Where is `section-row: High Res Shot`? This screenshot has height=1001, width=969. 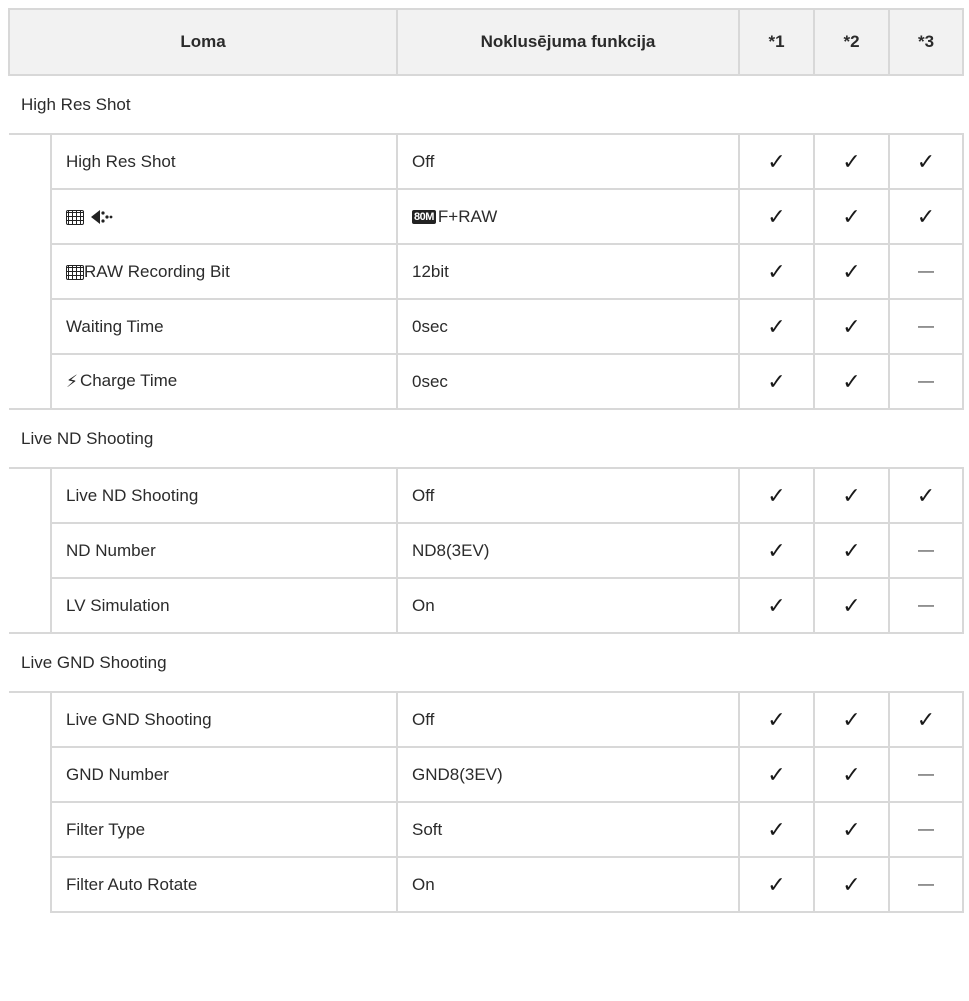 section-row: High Res Shot is located at coordinates (486, 104).